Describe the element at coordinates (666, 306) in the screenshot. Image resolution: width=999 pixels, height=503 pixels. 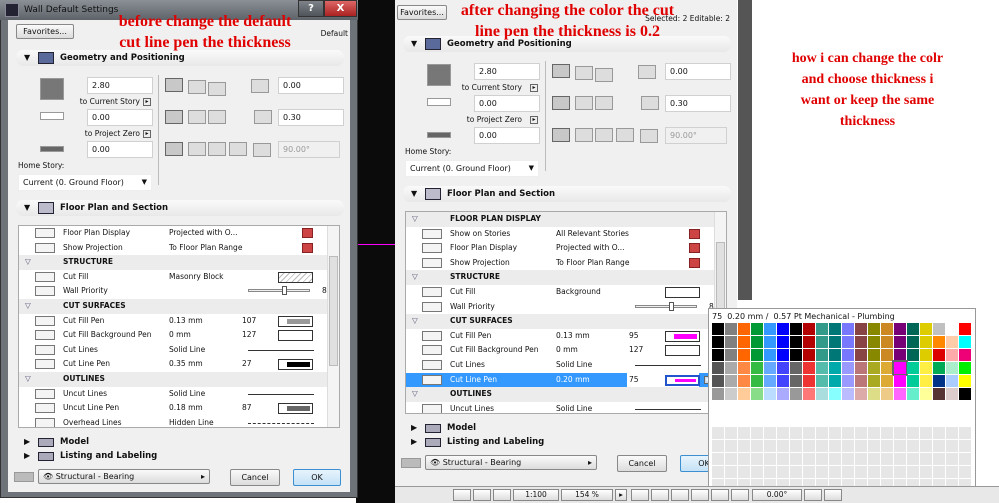
I see `priority-slider-track` at that location.